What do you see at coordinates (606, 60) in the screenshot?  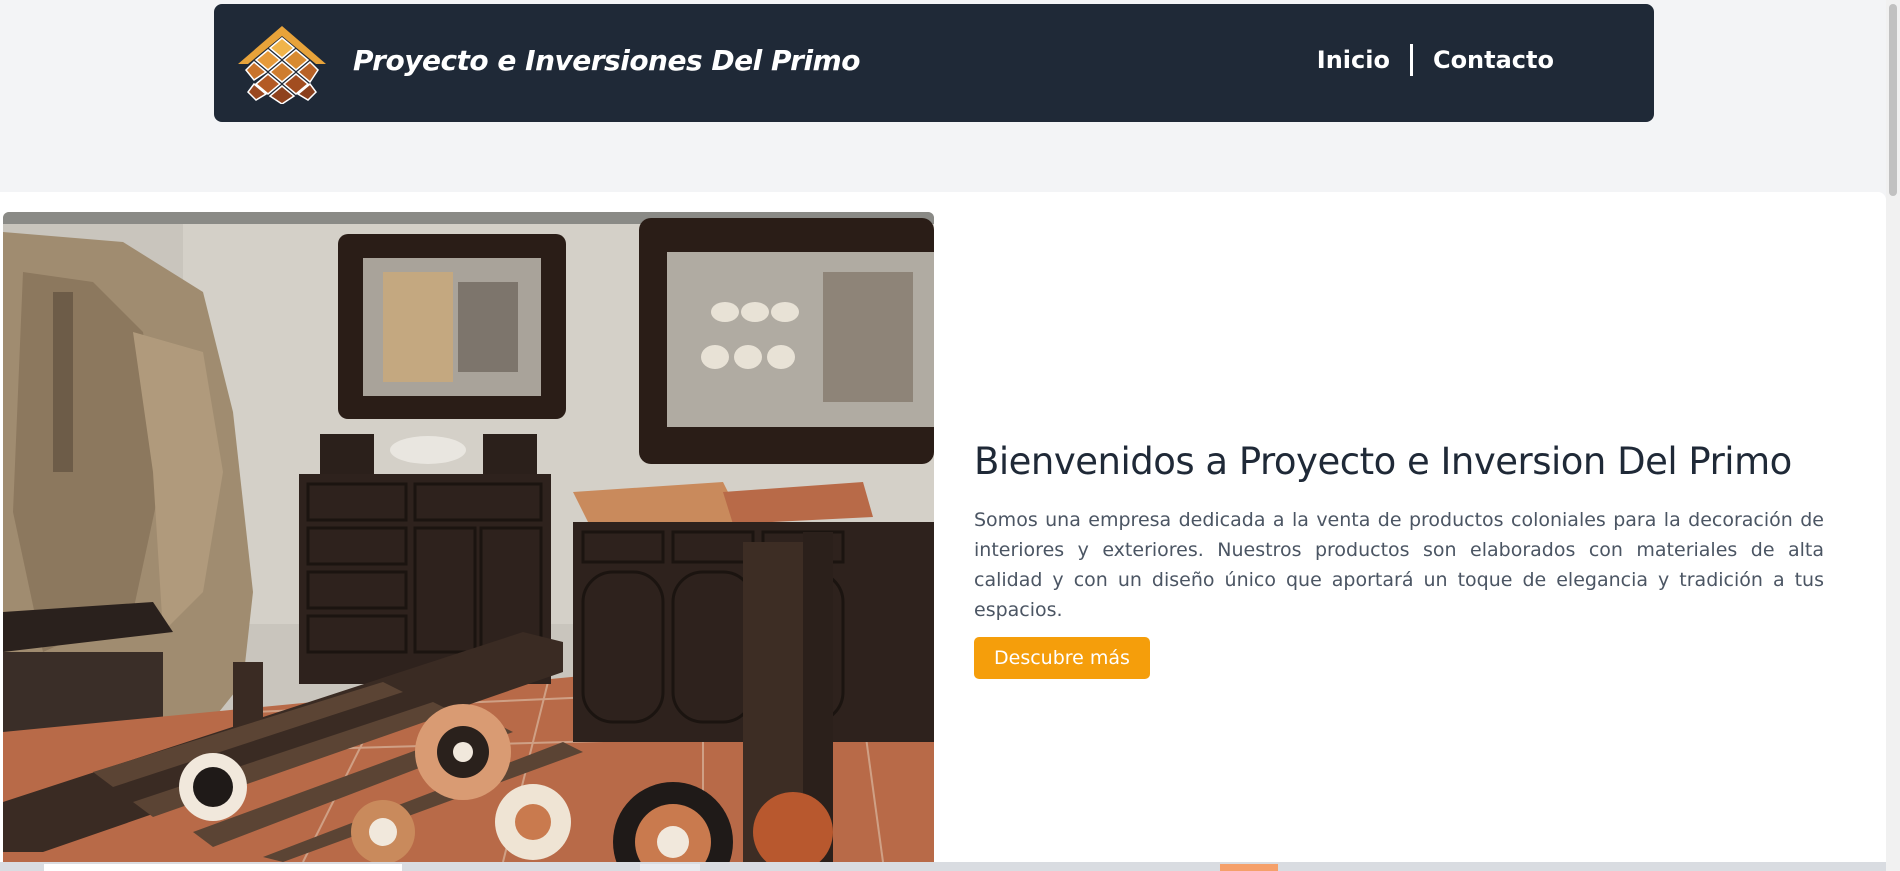 I see `brand-title: Proyecto e Inversiones Del Primo` at bounding box center [606, 60].